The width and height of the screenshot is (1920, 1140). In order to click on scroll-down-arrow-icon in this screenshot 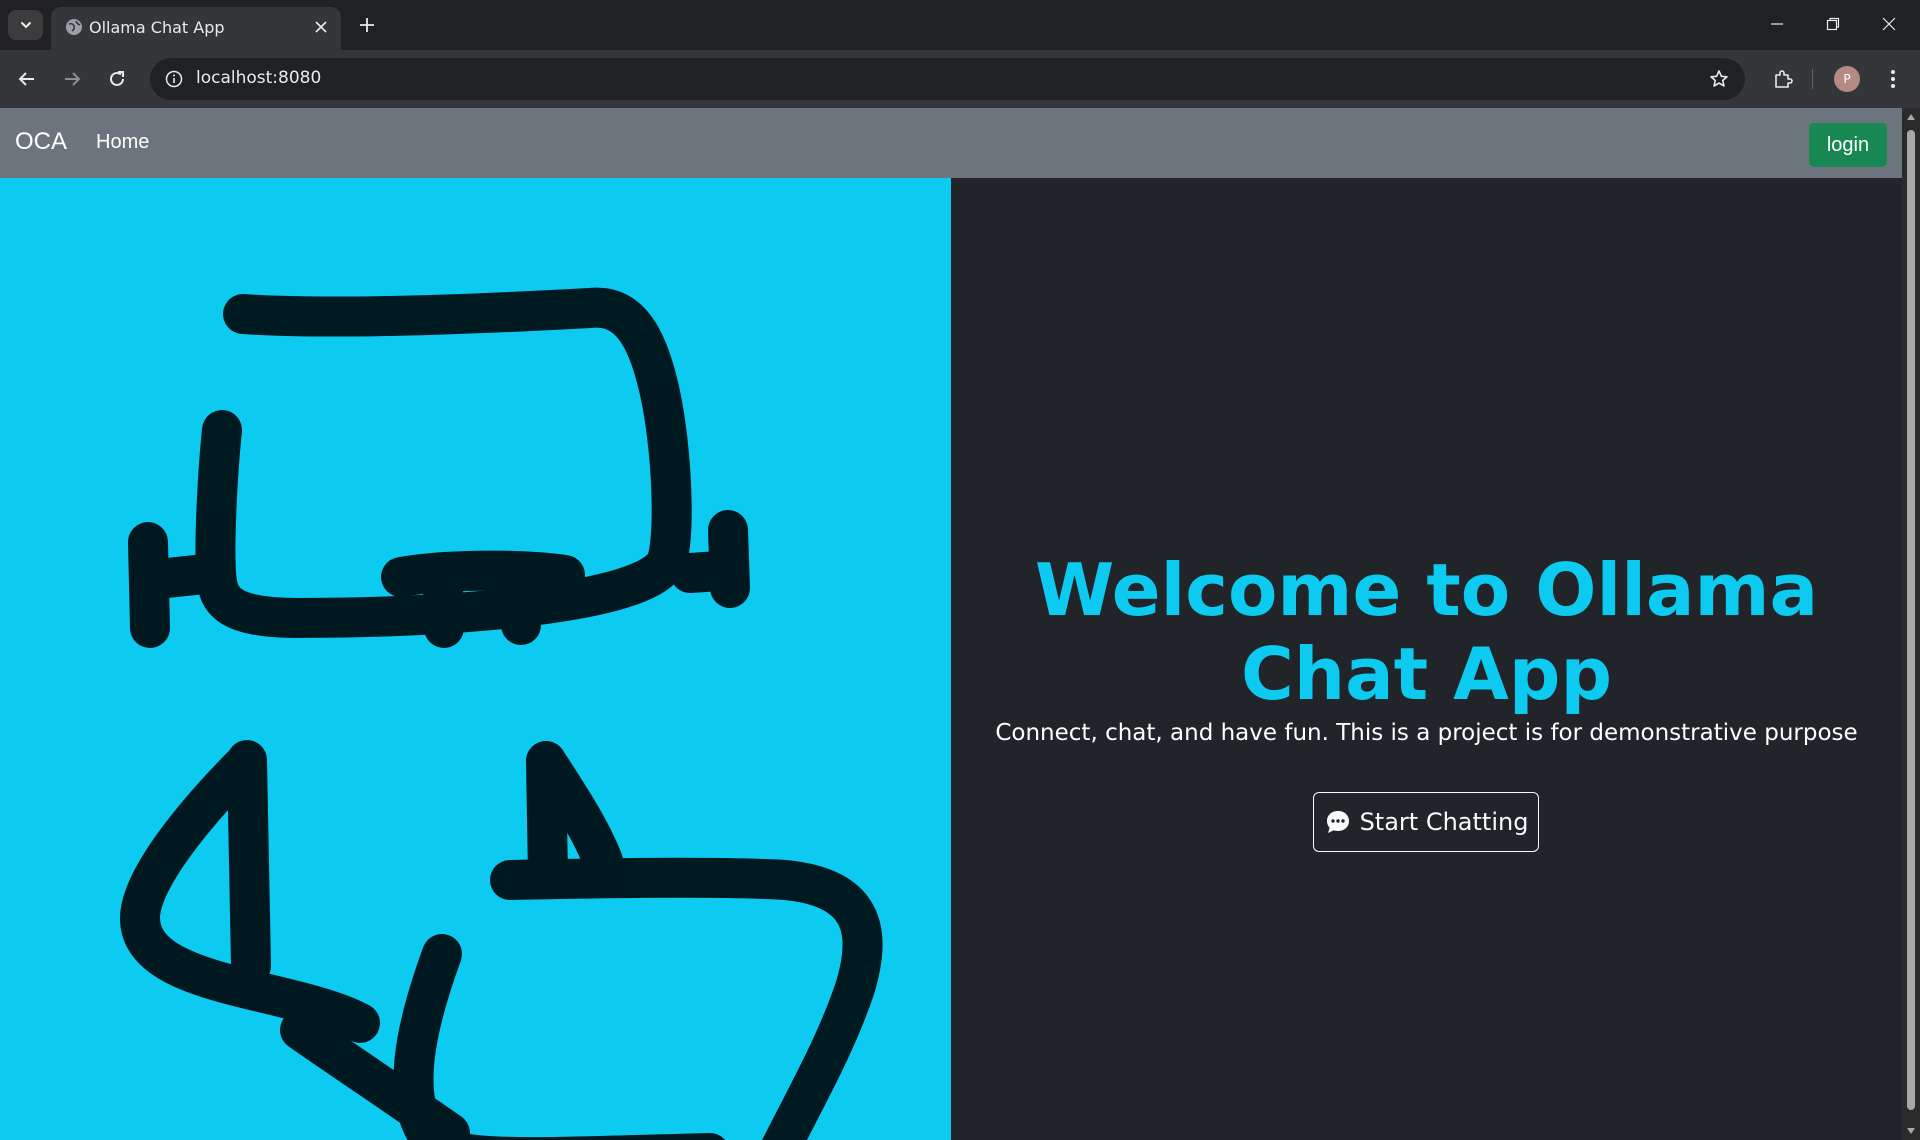, I will do `click(1911, 1131)`.